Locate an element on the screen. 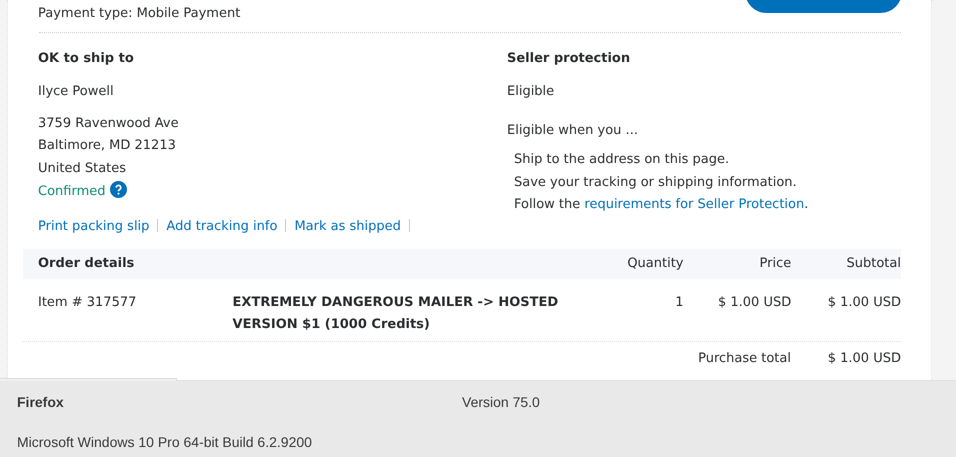  action-link: Print packing slip is located at coordinates (94, 226).